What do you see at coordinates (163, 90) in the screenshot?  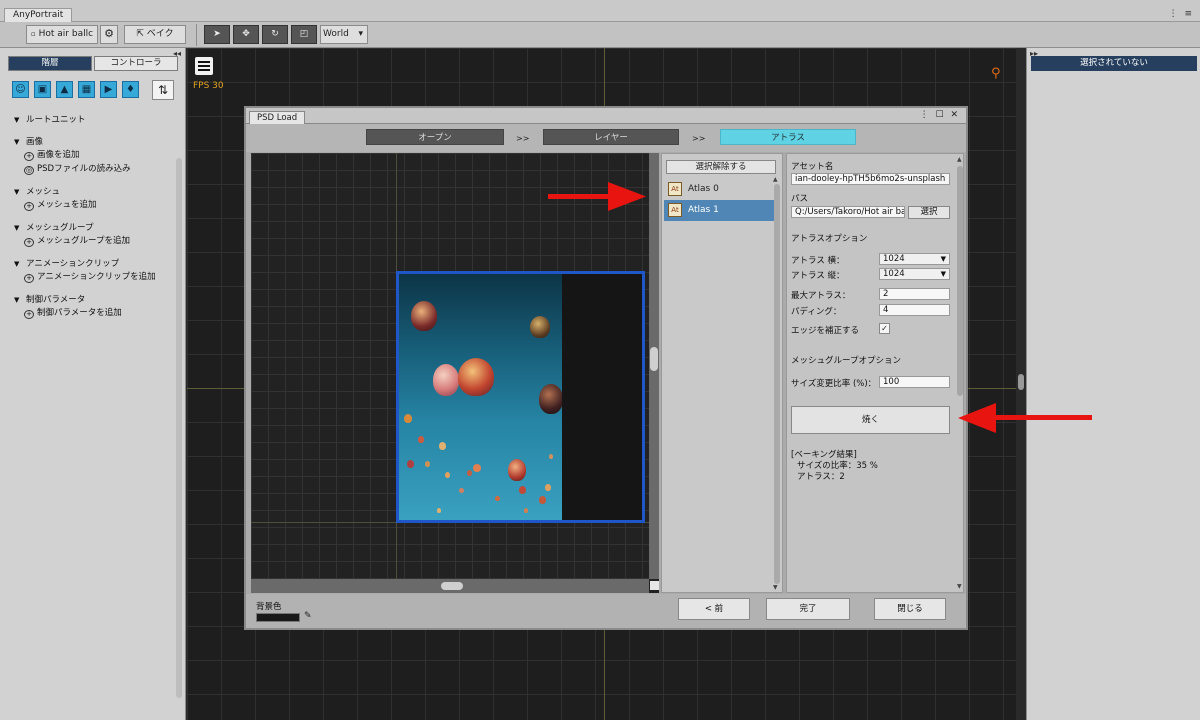 I see `sort-icon: ⇅` at bounding box center [163, 90].